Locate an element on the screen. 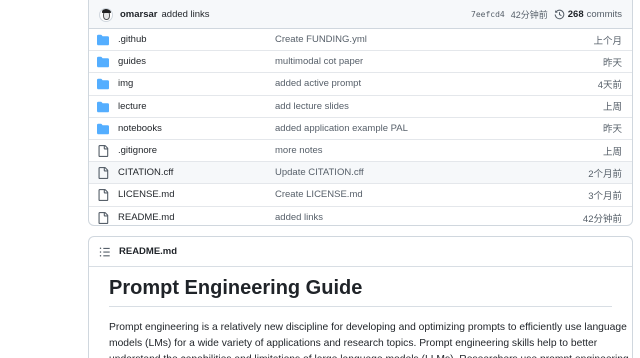 The width and height of the screenshot is (640, 358). file-name-link: lecture is located at coordinates (132, 106).